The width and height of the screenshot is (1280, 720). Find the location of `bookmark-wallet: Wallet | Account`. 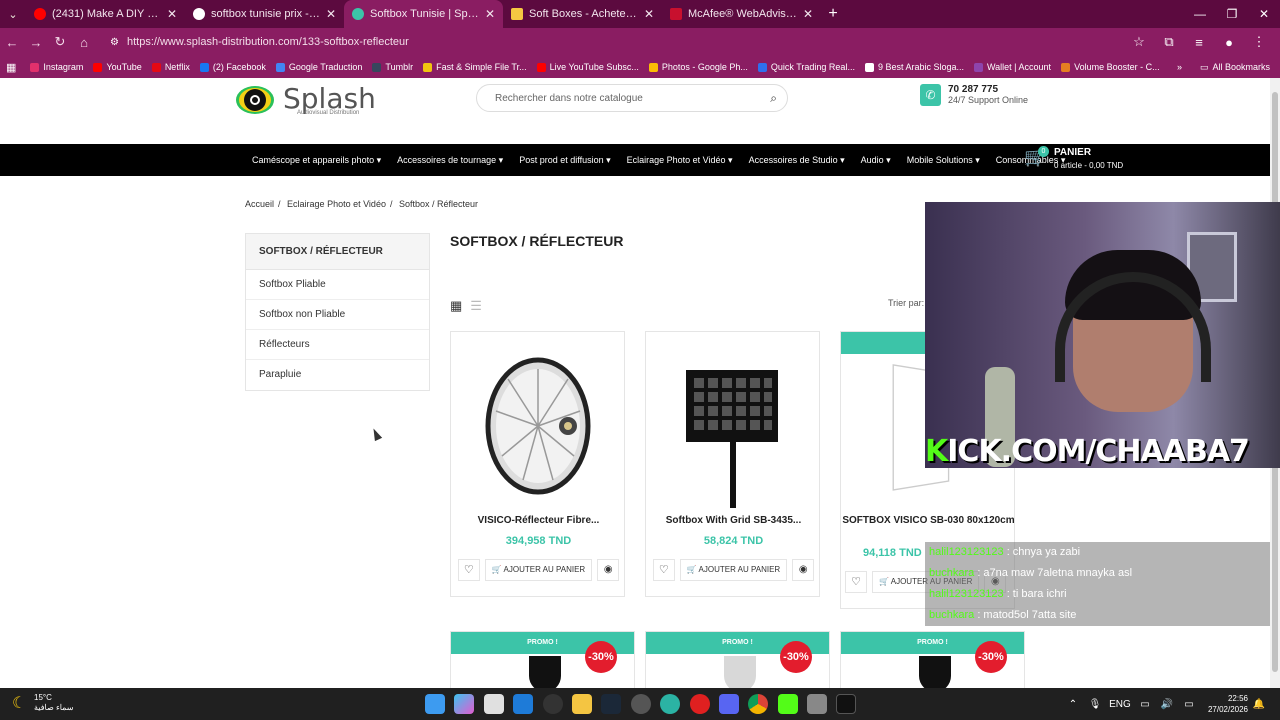

bookmark-wallet: Wallet | Account is located at coordinates (1012, 67).